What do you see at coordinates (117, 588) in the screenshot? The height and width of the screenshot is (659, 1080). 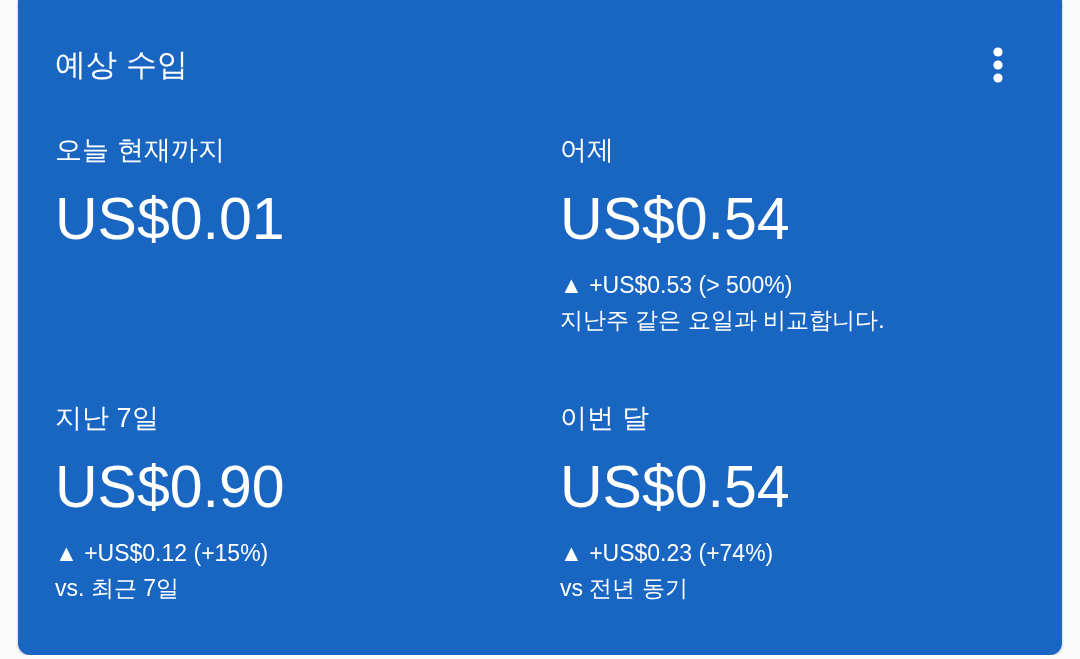 I see `comparison-text: vs. 최근 7일` at bounding box center [117, 588].